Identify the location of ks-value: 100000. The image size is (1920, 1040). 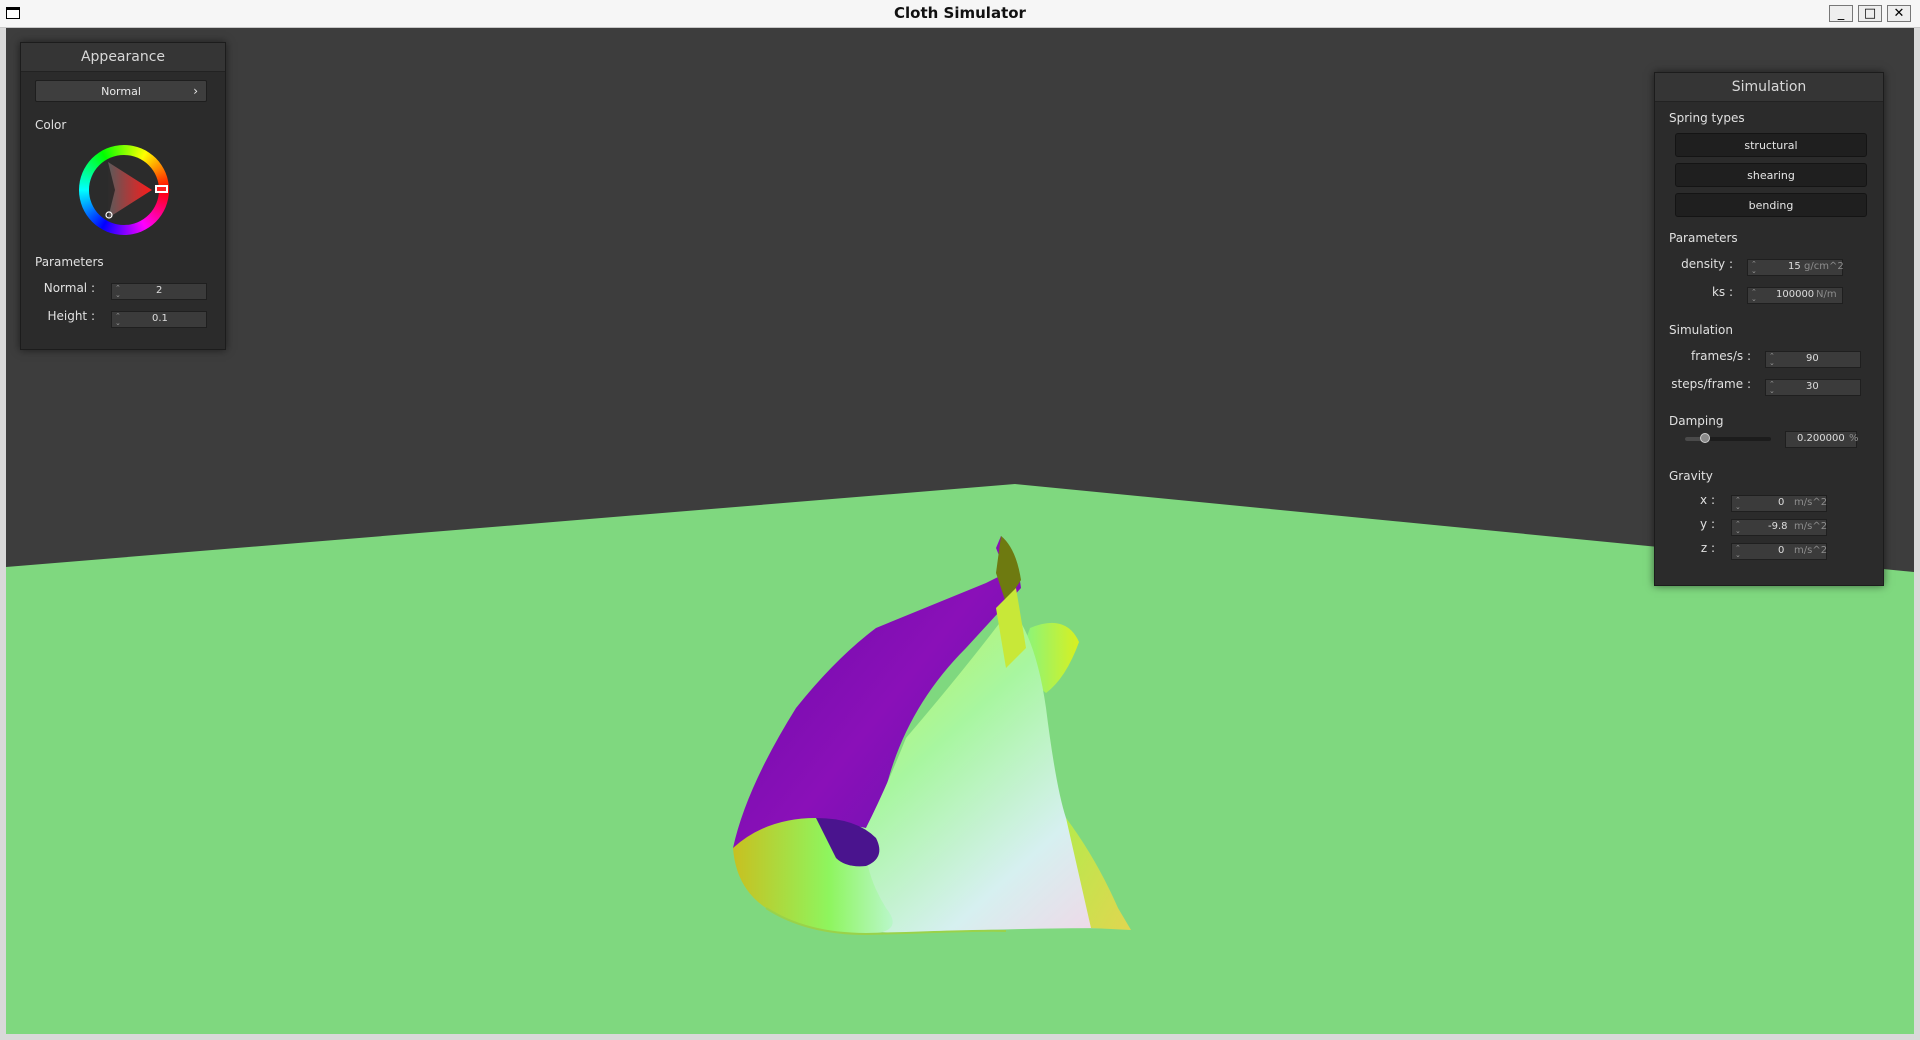
(1795, 294).